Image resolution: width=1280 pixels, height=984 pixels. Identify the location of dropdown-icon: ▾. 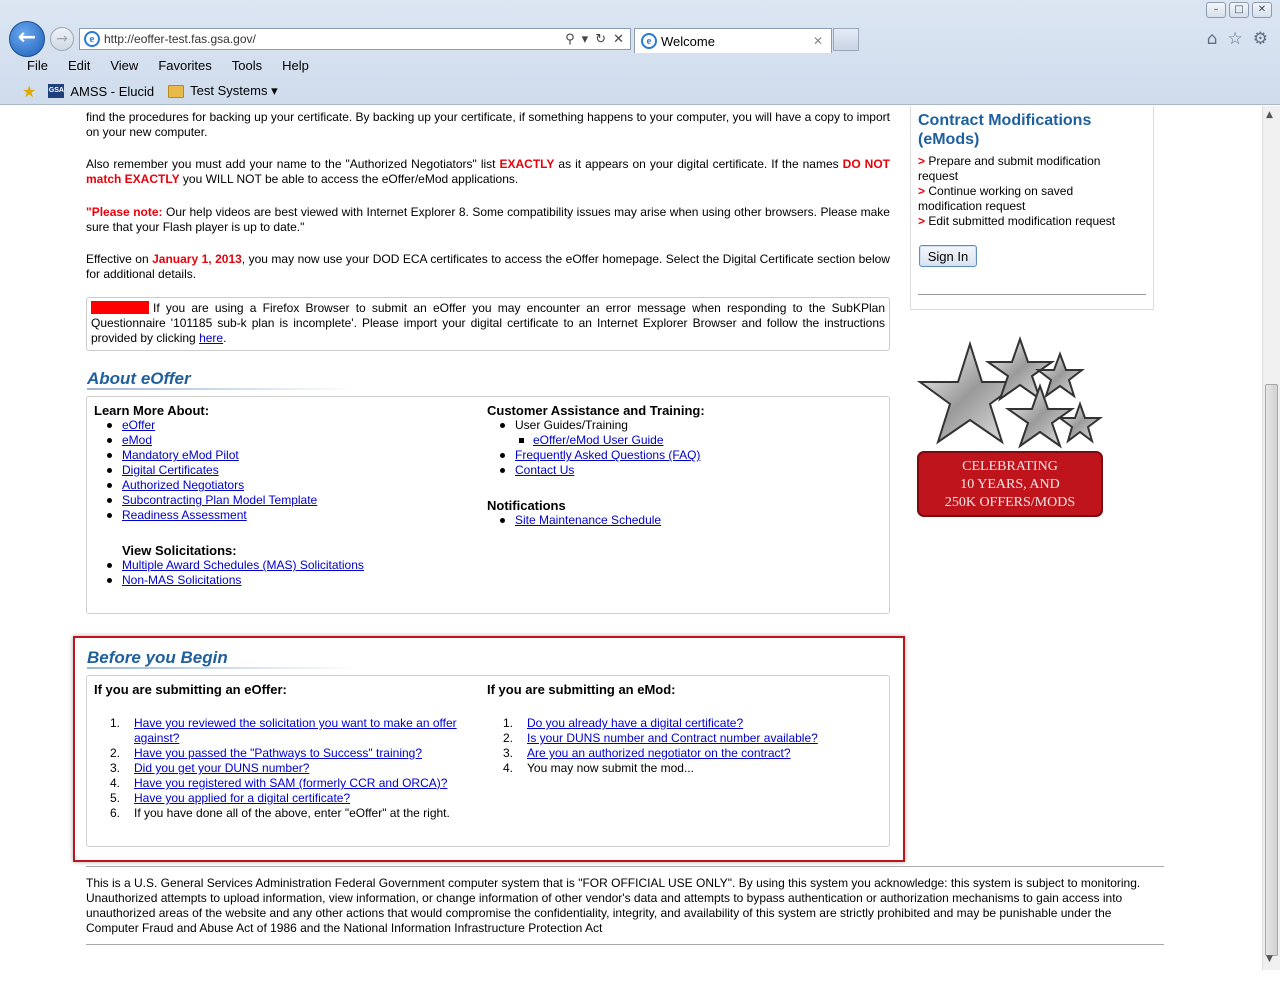
(585, 39).